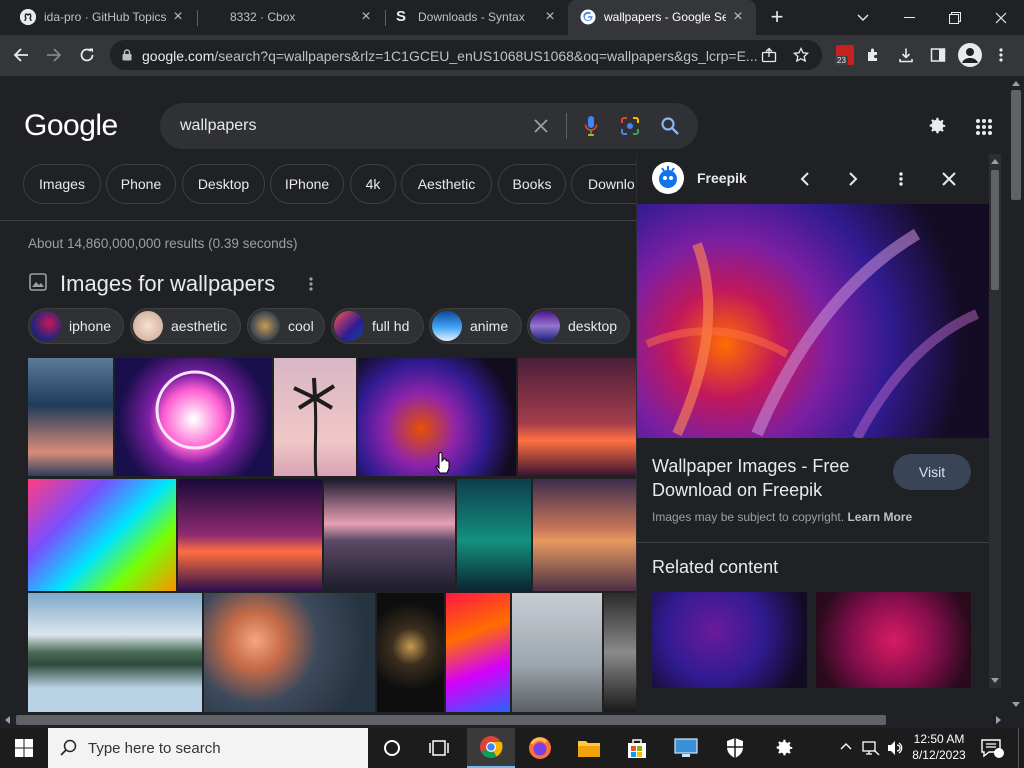 Image resolution: width=1024 pixels, height=768 pixels. What do you see at coordinates (938, 55) in the screenshot?
I see `side-panel-icon` at bounding box center [938, 55].